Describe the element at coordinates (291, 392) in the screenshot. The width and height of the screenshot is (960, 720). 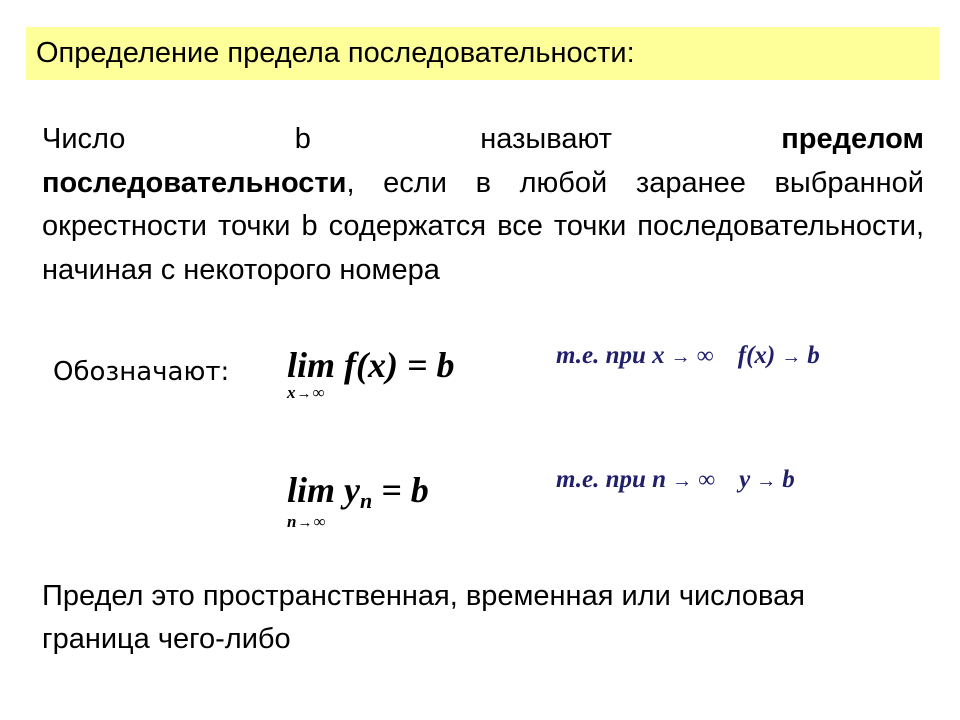
I see `limit-variable: x` at that location.